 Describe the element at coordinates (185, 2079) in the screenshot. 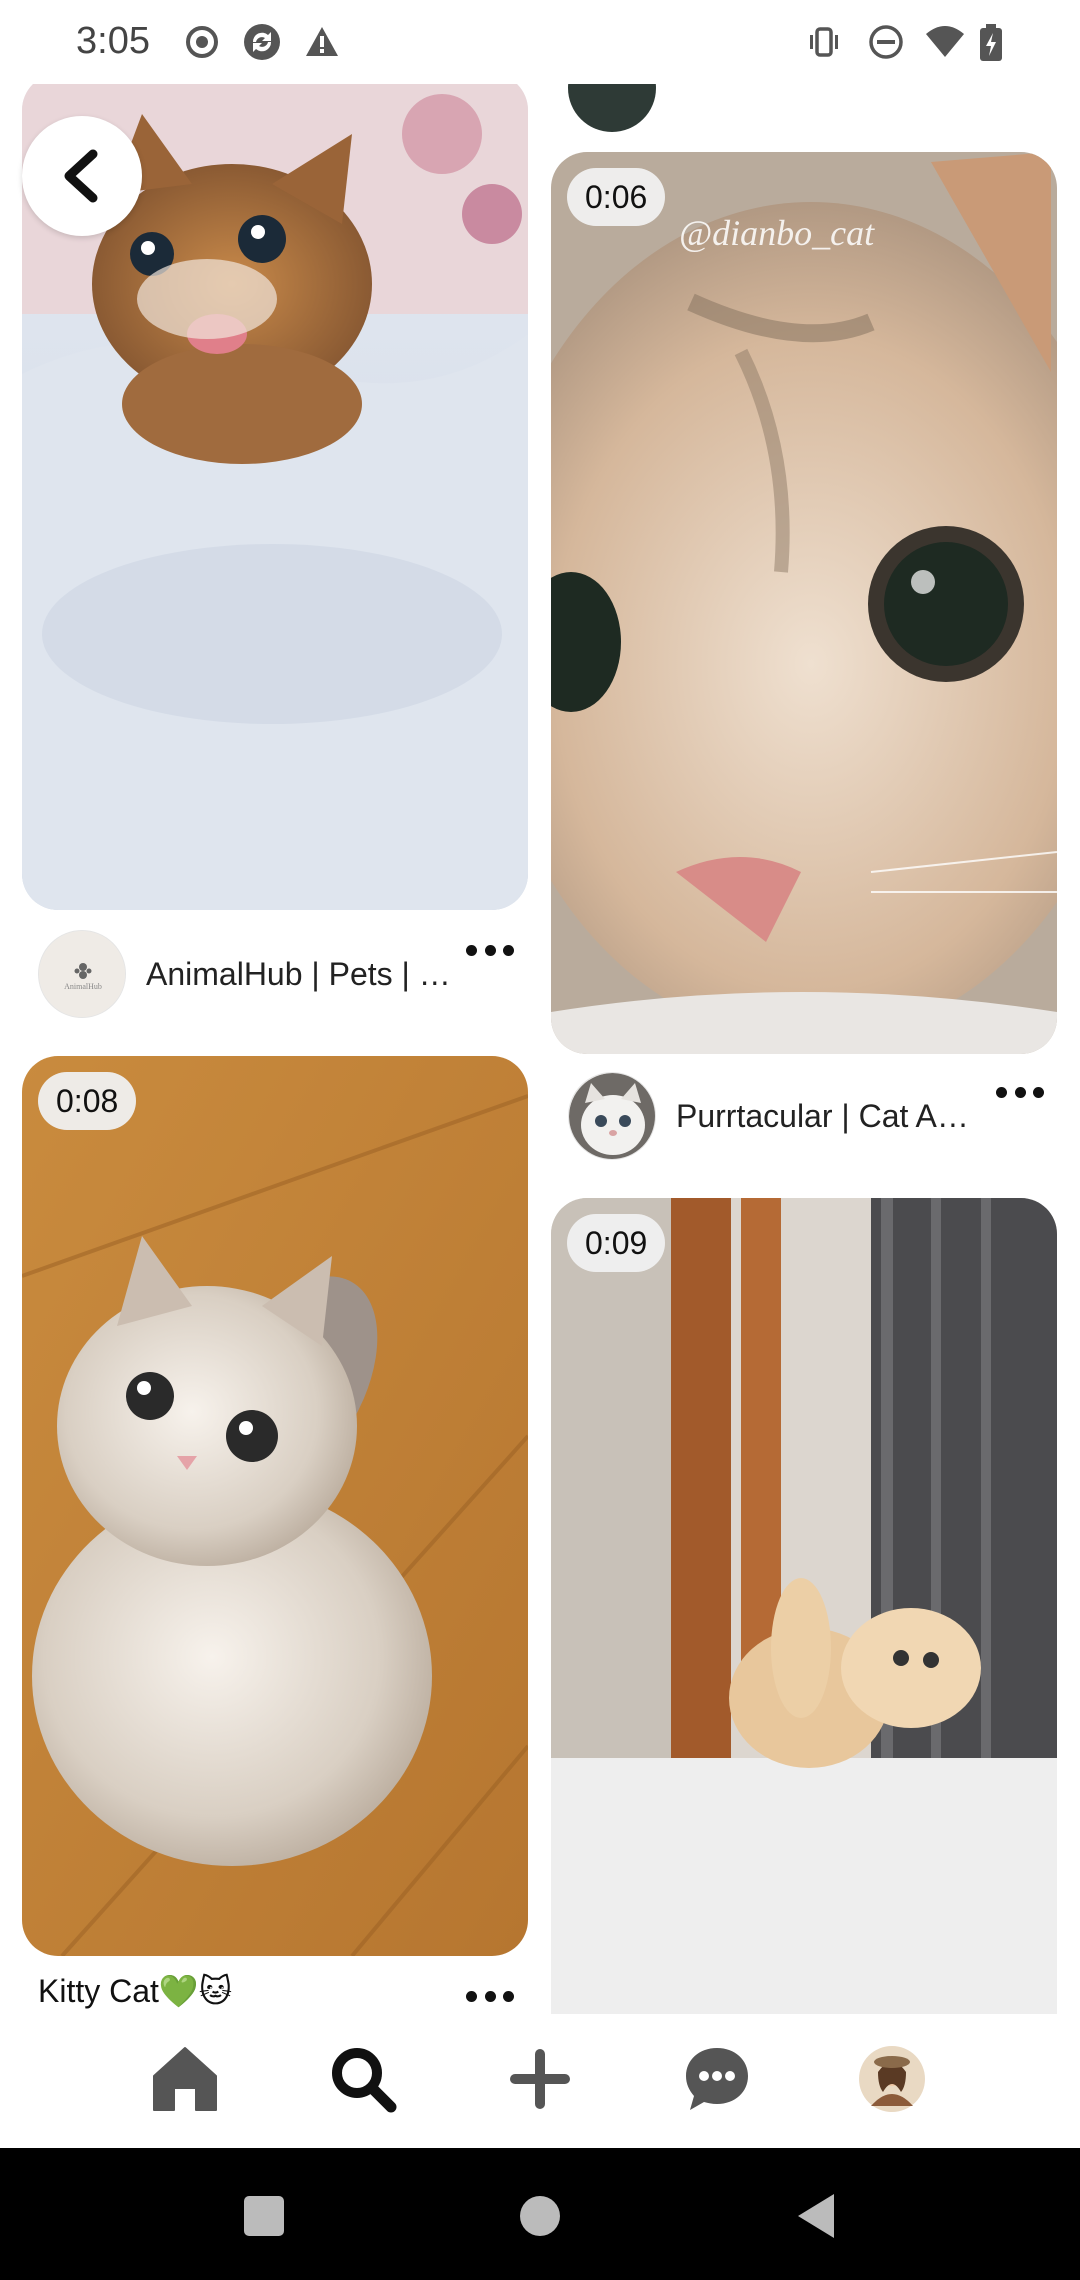

I see `home-icon` at that location.